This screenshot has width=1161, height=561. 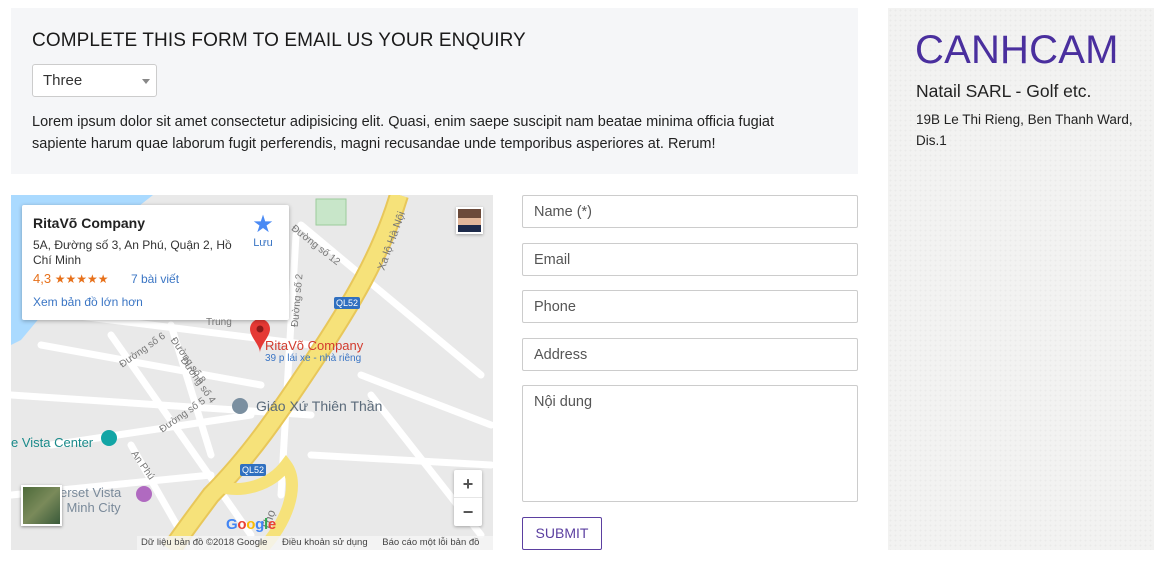 I want to click on poi-church-label: Giáo Xứ Thiên Thần, so click(x=319, y=406).